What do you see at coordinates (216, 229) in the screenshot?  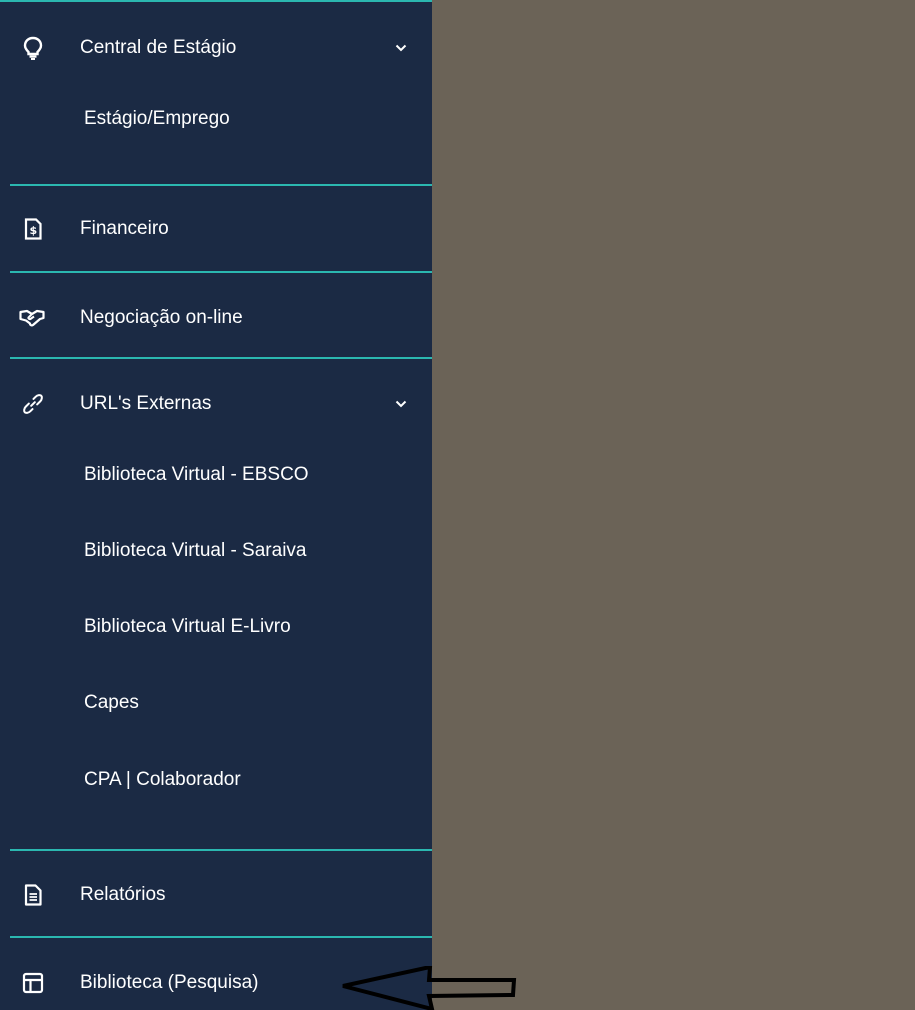 I see `sidebar-item-financeiro: $ Financeiro` at bounding box center [216, 229].